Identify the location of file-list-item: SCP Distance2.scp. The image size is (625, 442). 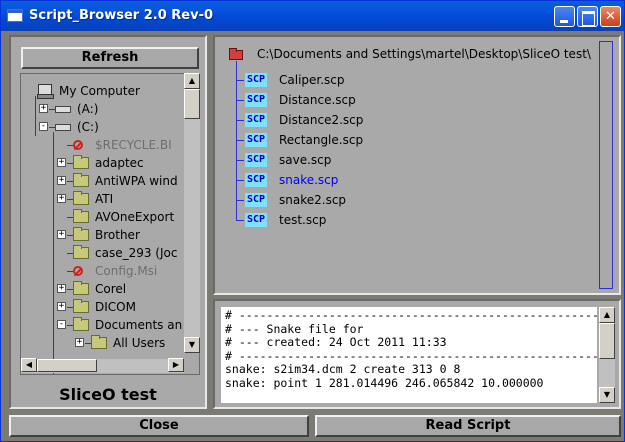
(406, 120).